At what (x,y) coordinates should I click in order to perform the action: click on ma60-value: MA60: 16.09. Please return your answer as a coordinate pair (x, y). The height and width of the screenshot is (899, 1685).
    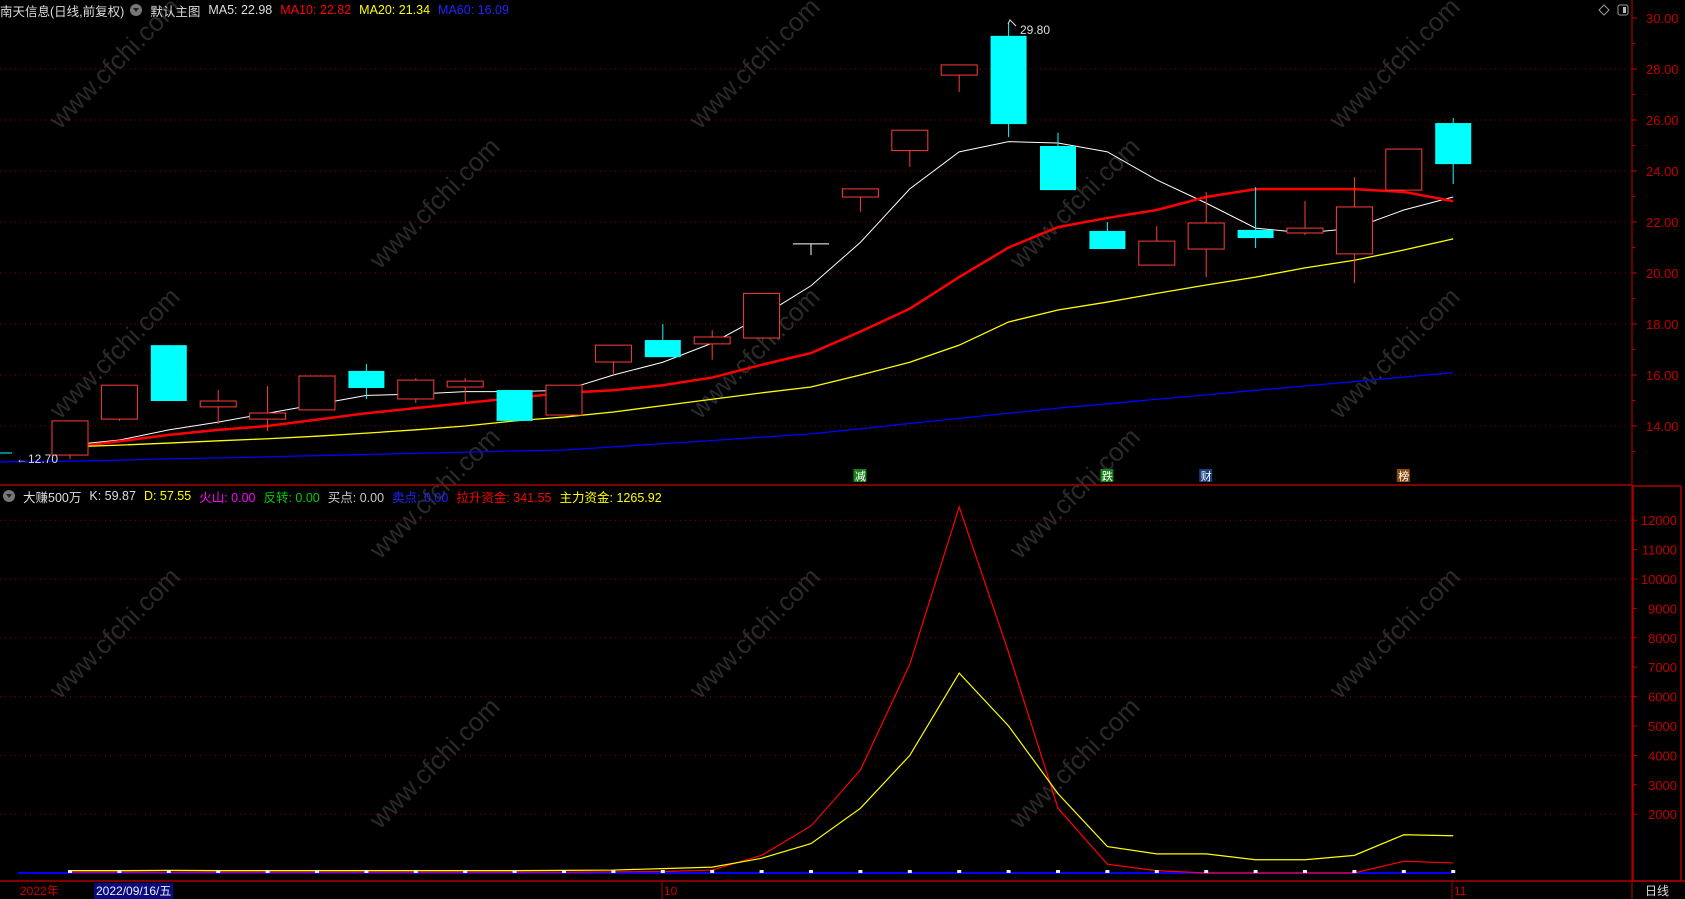
    Looking at the image, I should click on (473, 10).